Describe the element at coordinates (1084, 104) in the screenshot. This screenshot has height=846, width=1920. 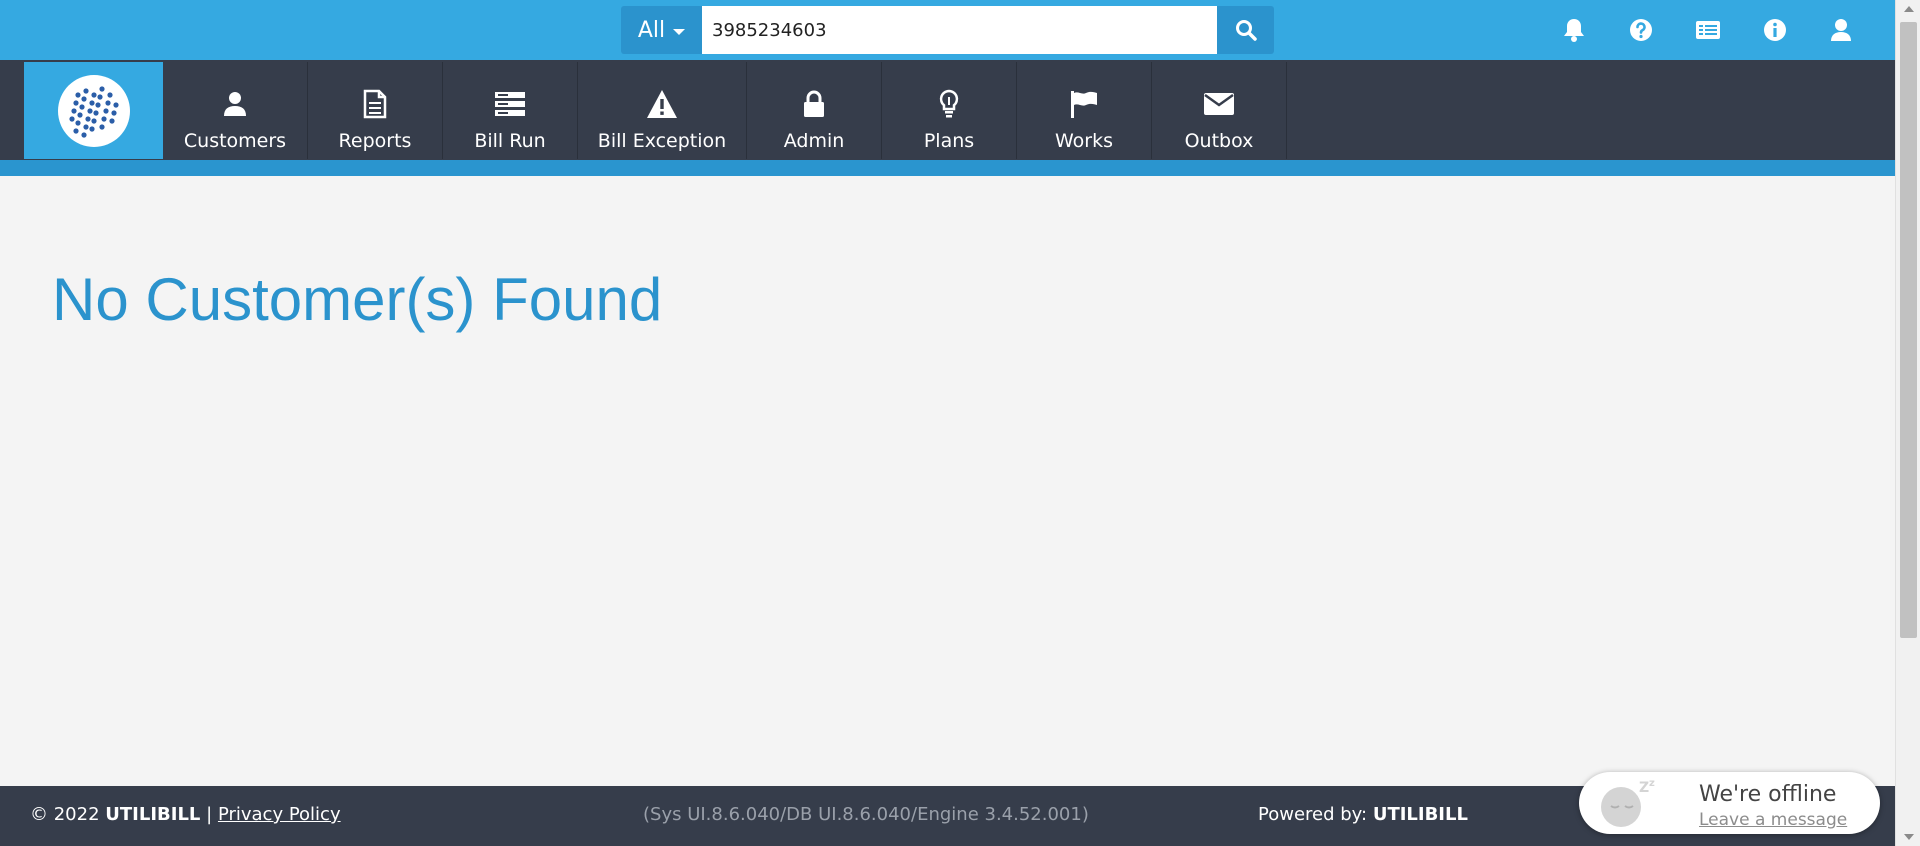
I see `flag-icon` at that location.